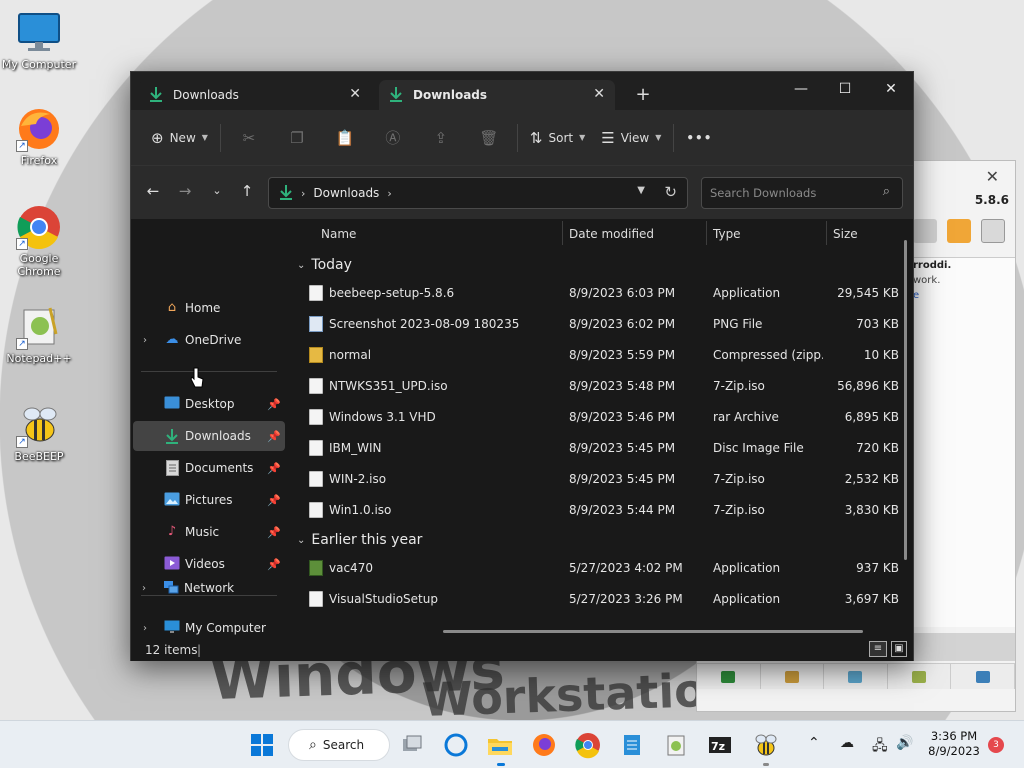  Describe the element at coordinates (249, 138) in the screenshot. I see `cut-button: ✂` at that location.